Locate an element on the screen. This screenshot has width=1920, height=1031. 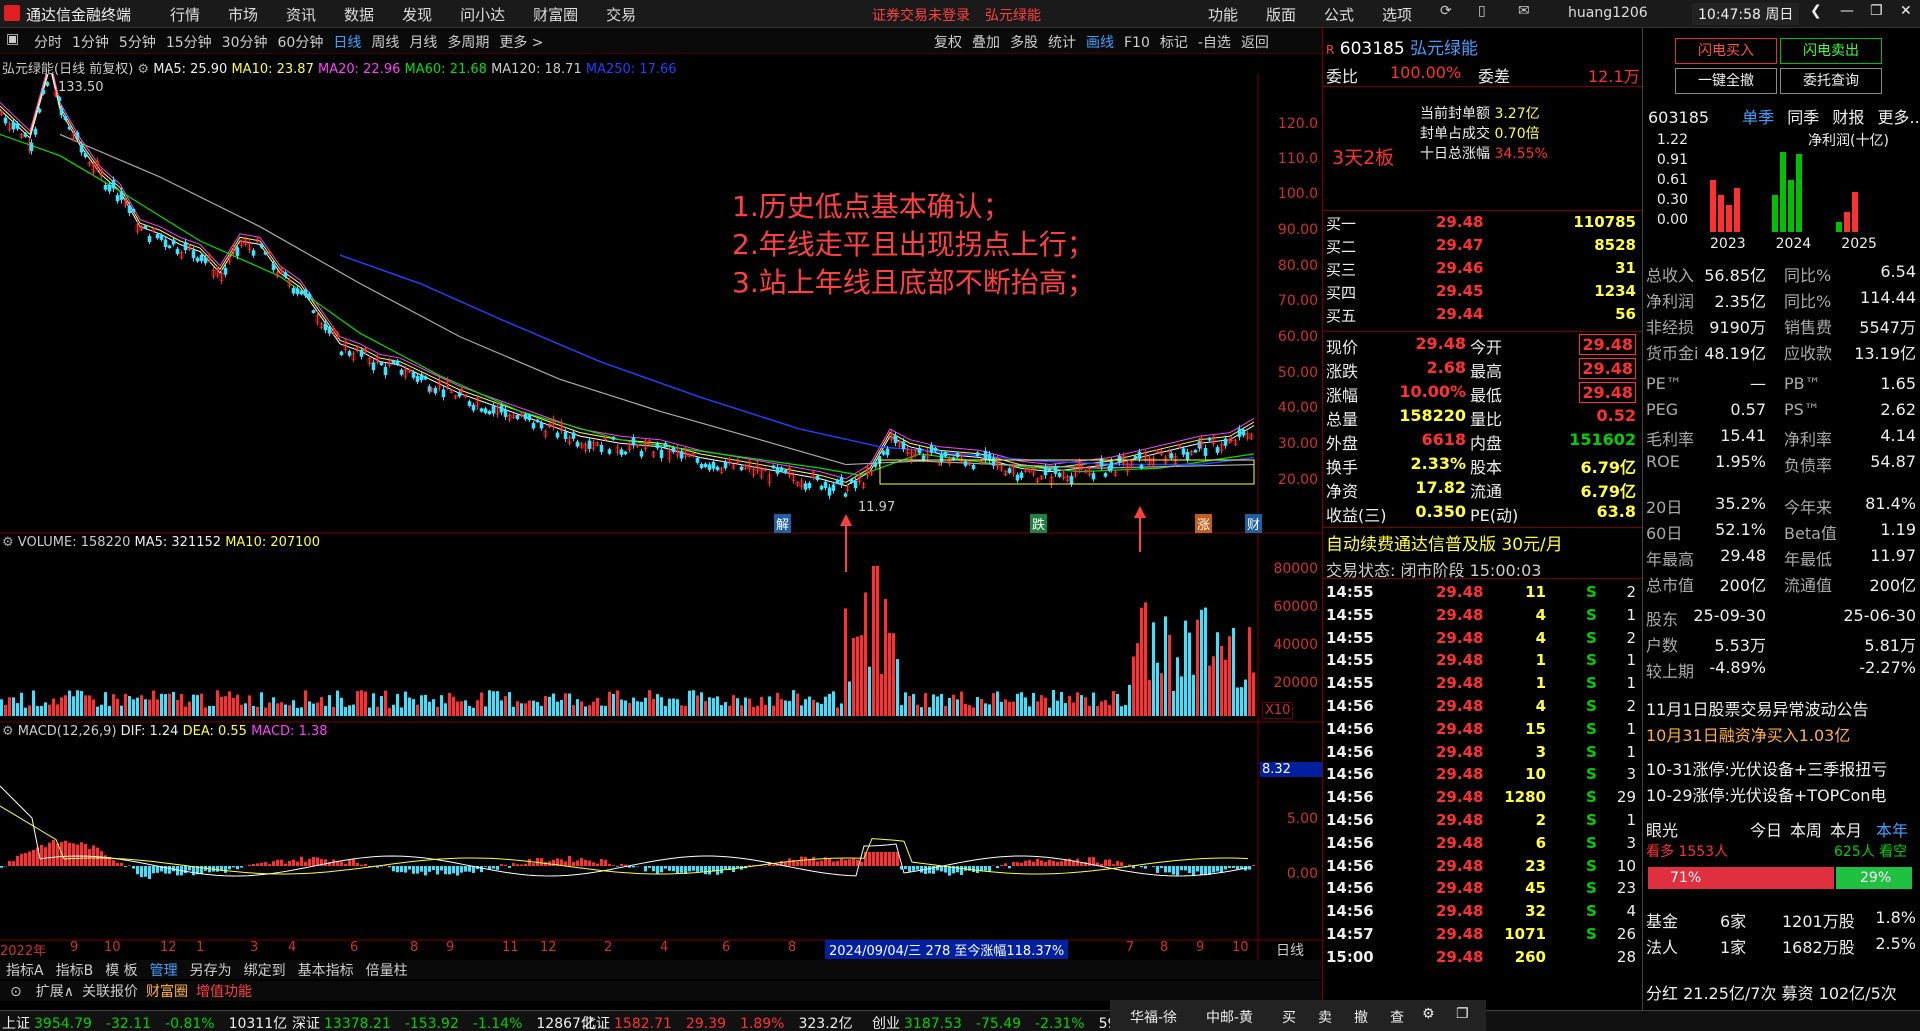
period-tab-active: 日线 is located at coordinates (347, 43).